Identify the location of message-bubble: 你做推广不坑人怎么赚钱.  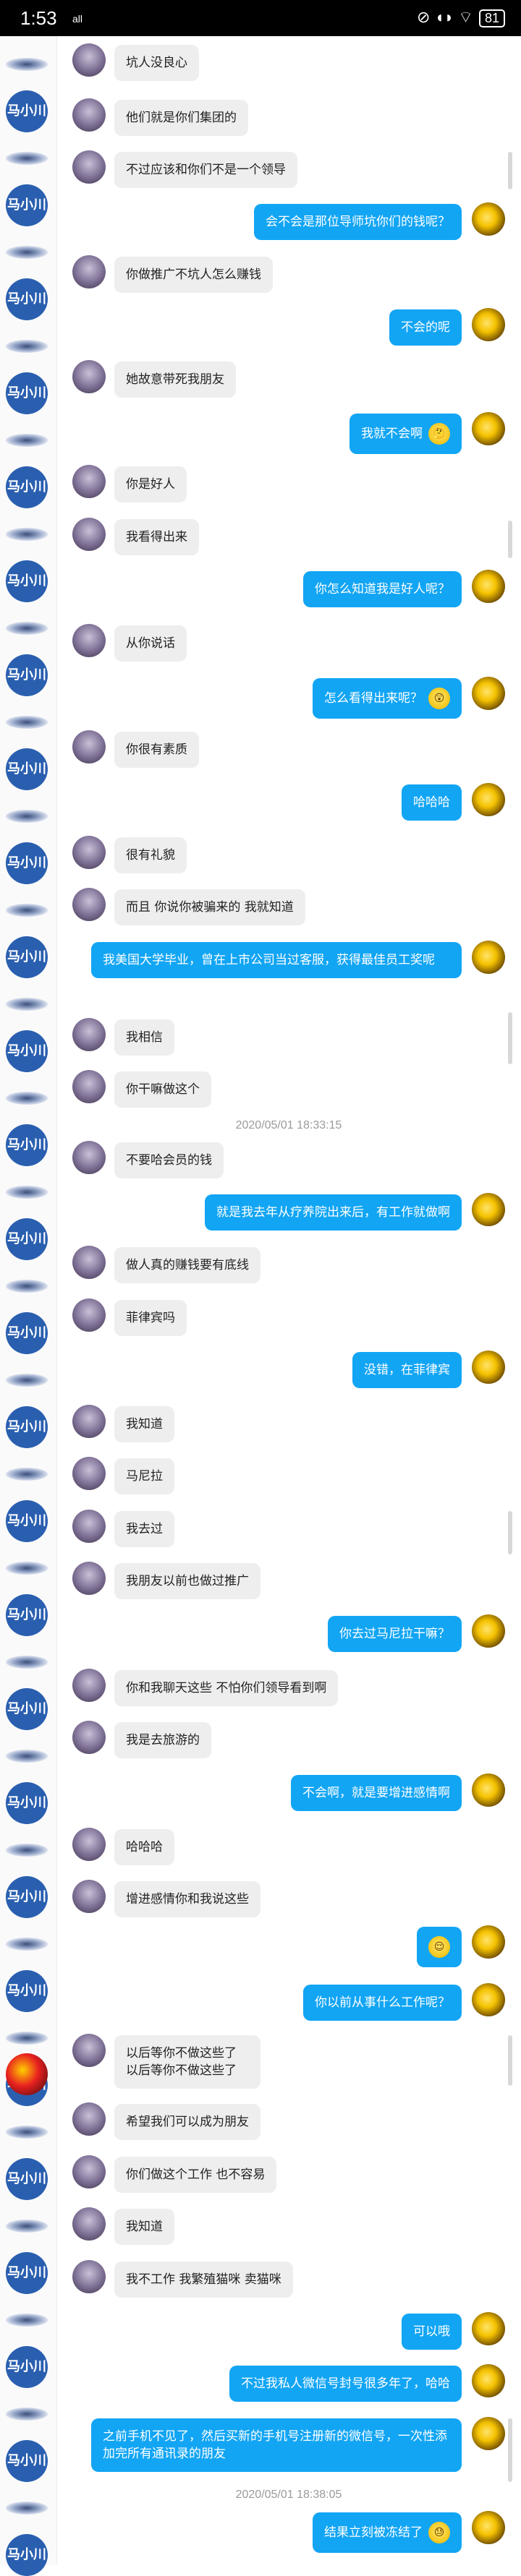
(193, 275).